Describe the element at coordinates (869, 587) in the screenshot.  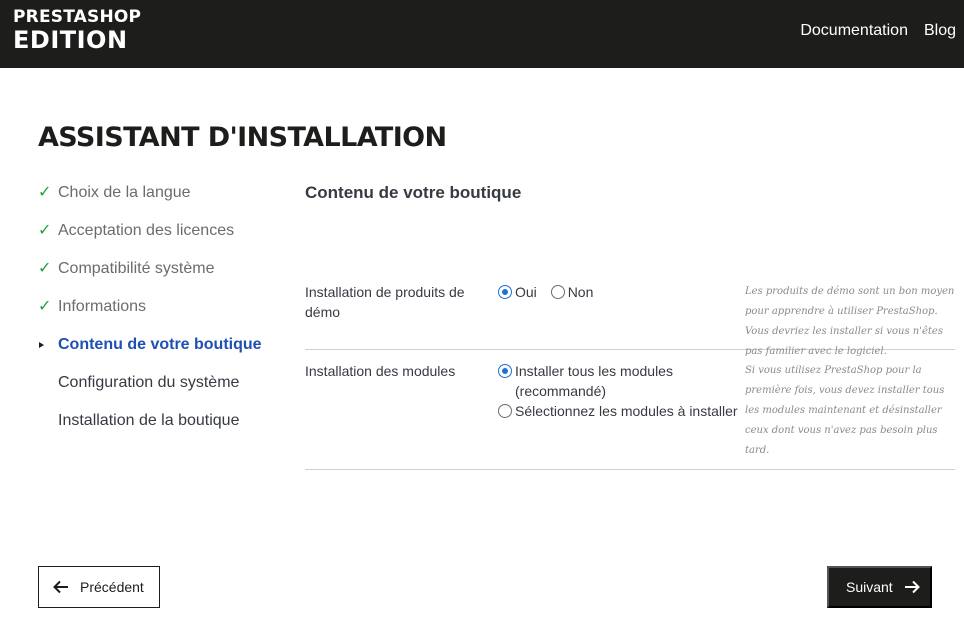
I see `next-label: Suivant` at that location.